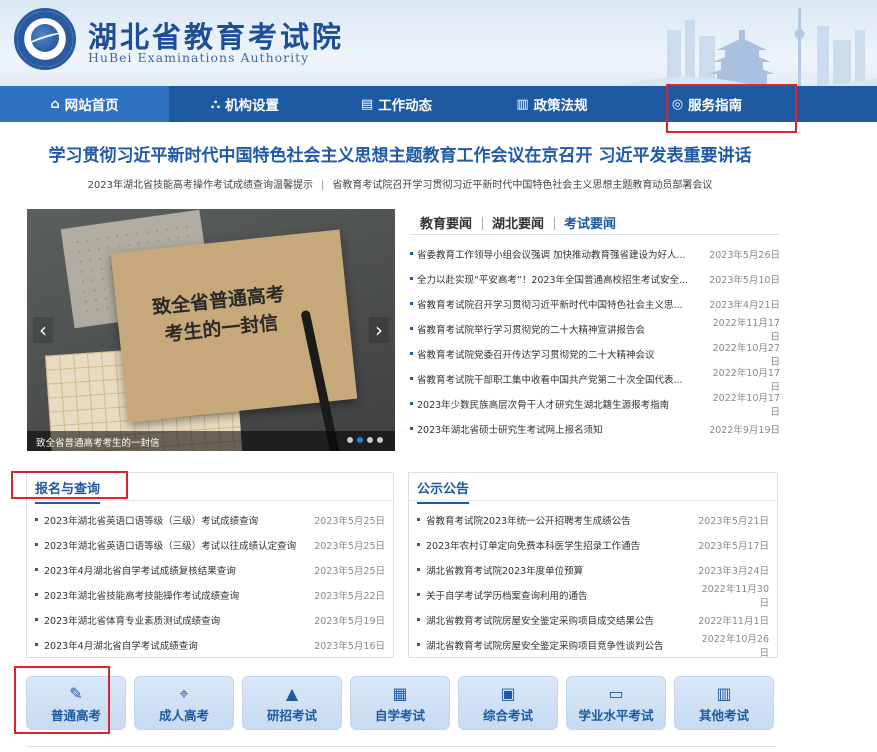 The width and height of the screenshot is (877, 752). I want to click on carousel-dot-active, so click(360, 440).